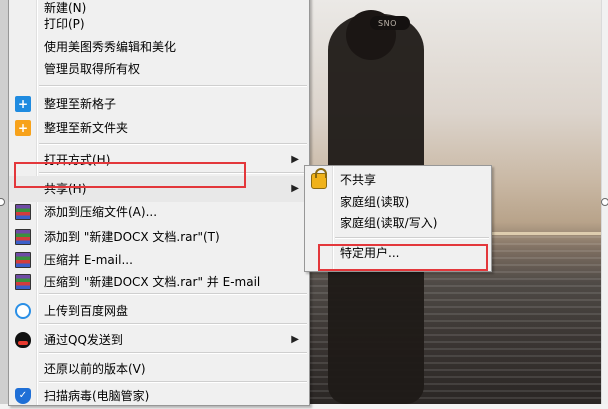 This screenshot has width=608, height=409. What do you see at coordinates (23, 128) in the screenshot?
I see `plus-folder-icon: +` at bounding box center [23, 128].